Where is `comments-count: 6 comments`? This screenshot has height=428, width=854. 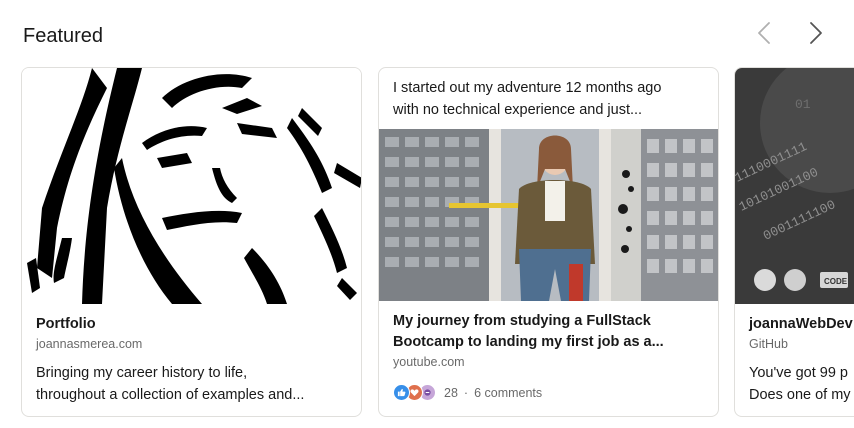
comments-count: 6 comments is located at coordinates (508, 393).